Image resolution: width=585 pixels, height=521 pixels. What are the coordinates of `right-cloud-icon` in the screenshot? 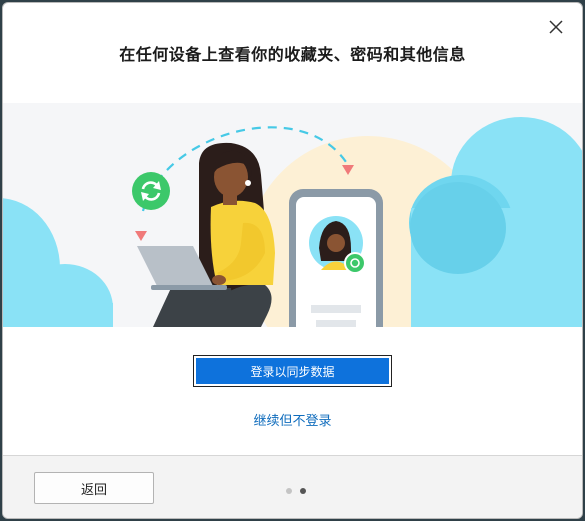 It's located at (495, 222).